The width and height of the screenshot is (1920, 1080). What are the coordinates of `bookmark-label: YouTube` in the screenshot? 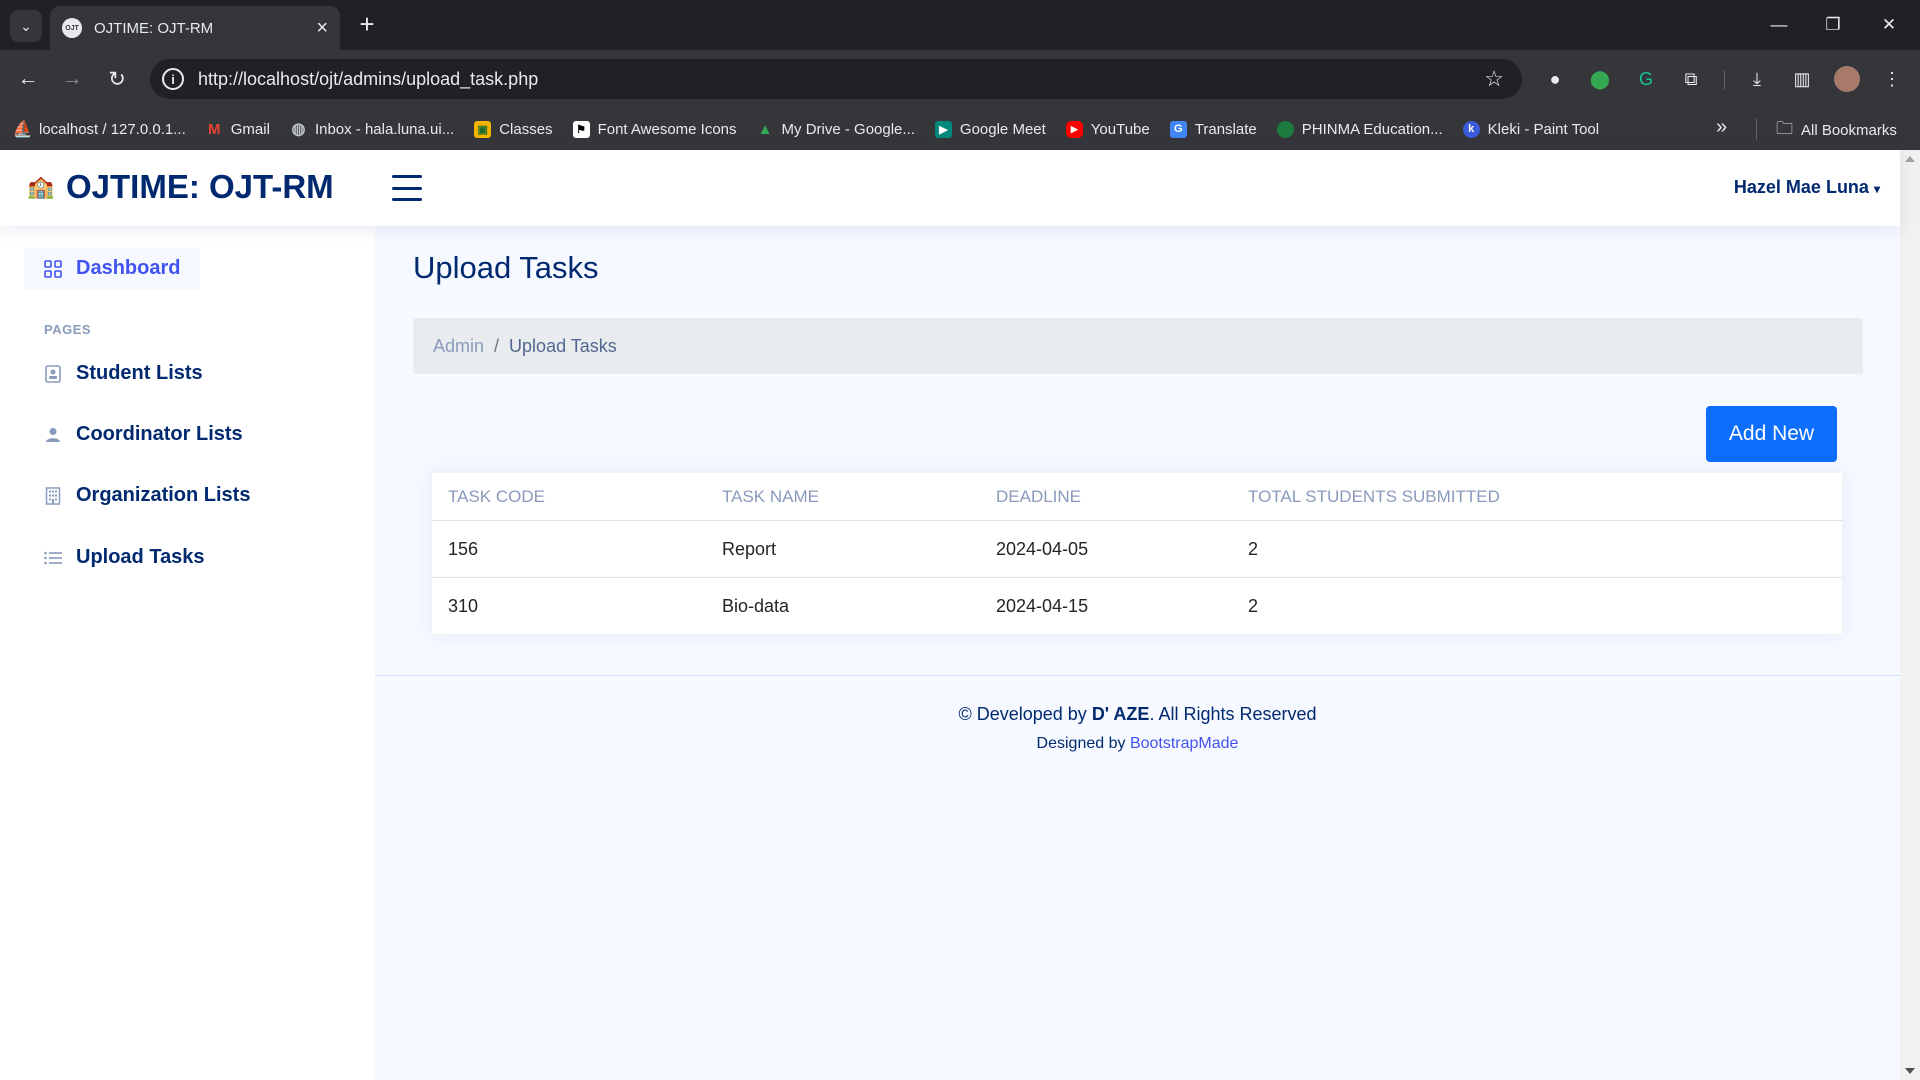 It's located at (1120, 129).